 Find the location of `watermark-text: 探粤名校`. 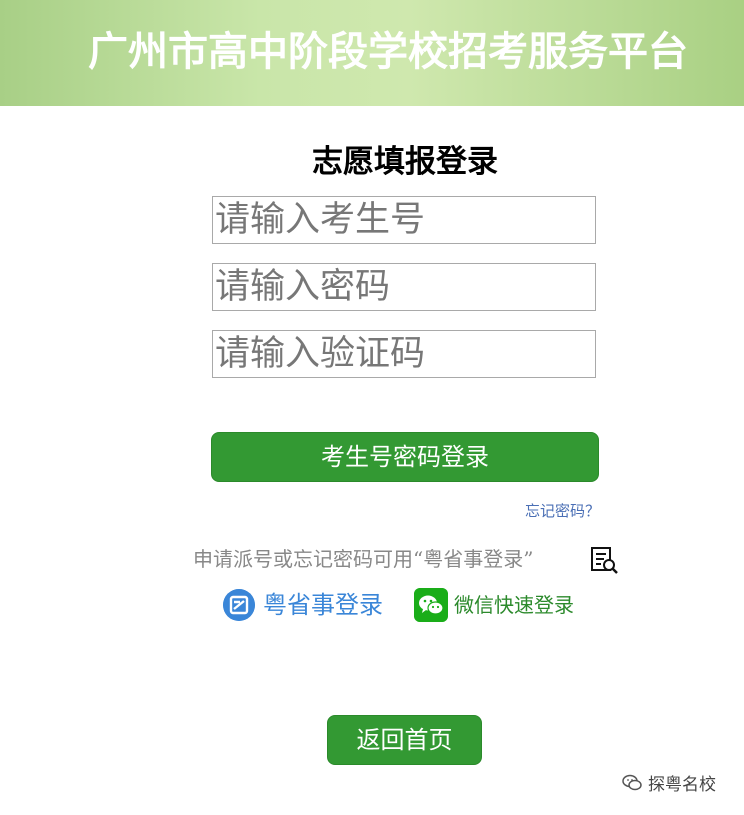

watermark-text: 探粤名校 is located at coordinates (682, 785).